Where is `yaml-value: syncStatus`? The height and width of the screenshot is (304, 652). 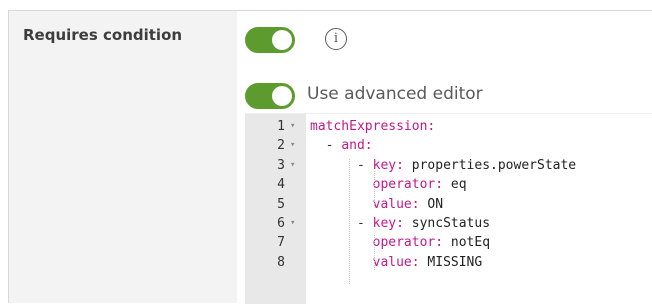
yaml-value: syncStatus is located at coordinates (447, 223).